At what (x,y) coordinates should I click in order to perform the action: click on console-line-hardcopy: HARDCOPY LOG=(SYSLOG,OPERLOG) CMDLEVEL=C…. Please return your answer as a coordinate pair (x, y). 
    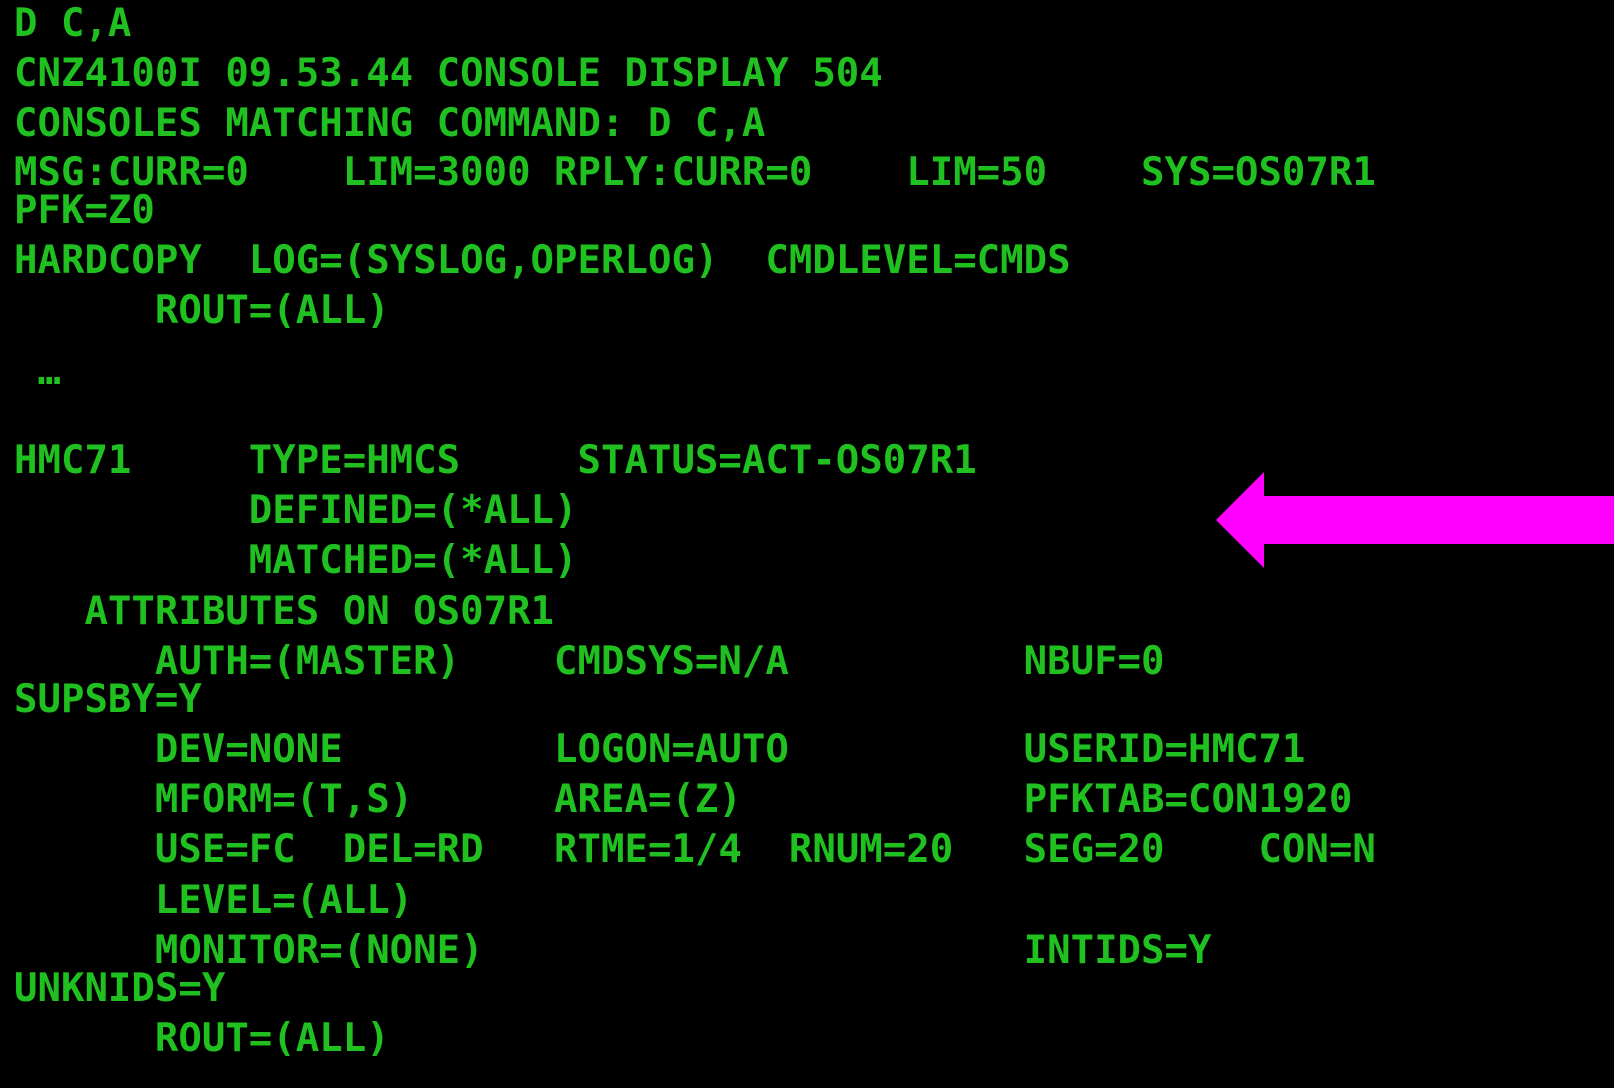
    Looking at the image, I should click on (542, 260).